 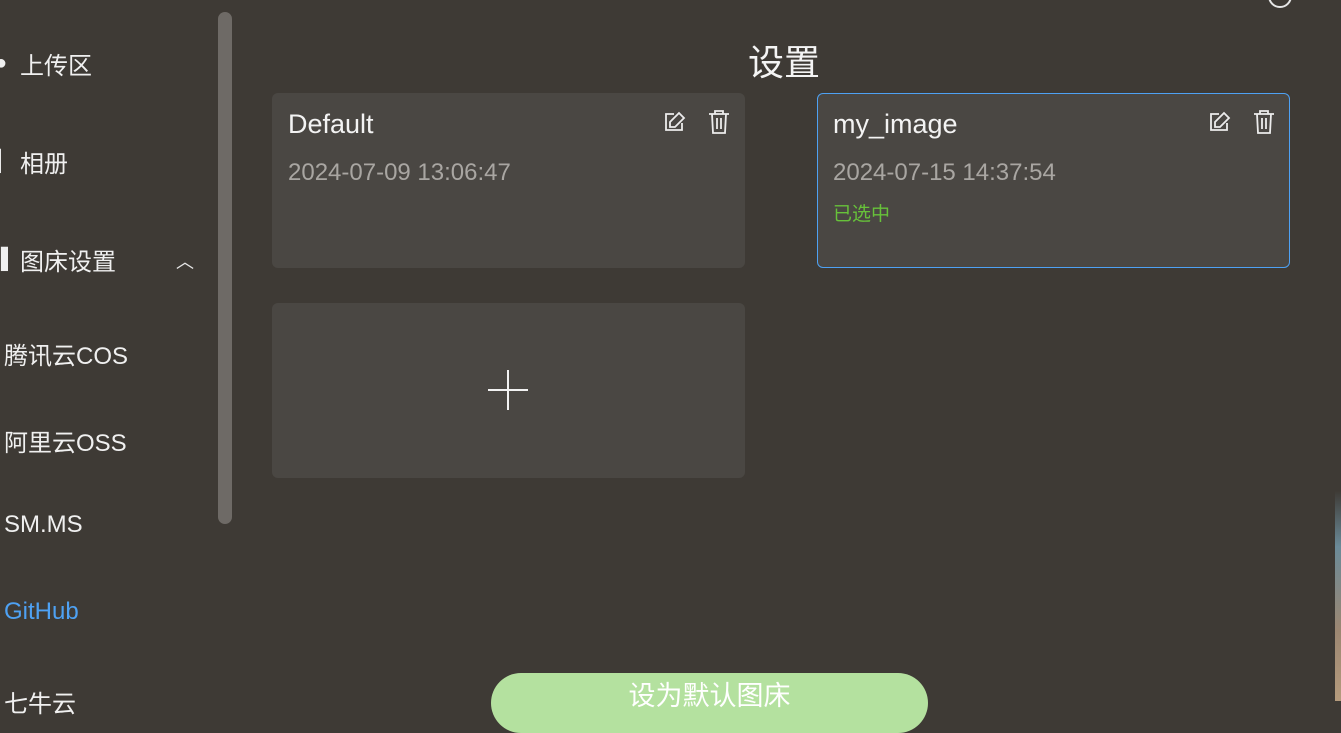 I want to click on sidebar-subitem-aliyun-oss: 阿里云OSS, so click(x=65, y=440).